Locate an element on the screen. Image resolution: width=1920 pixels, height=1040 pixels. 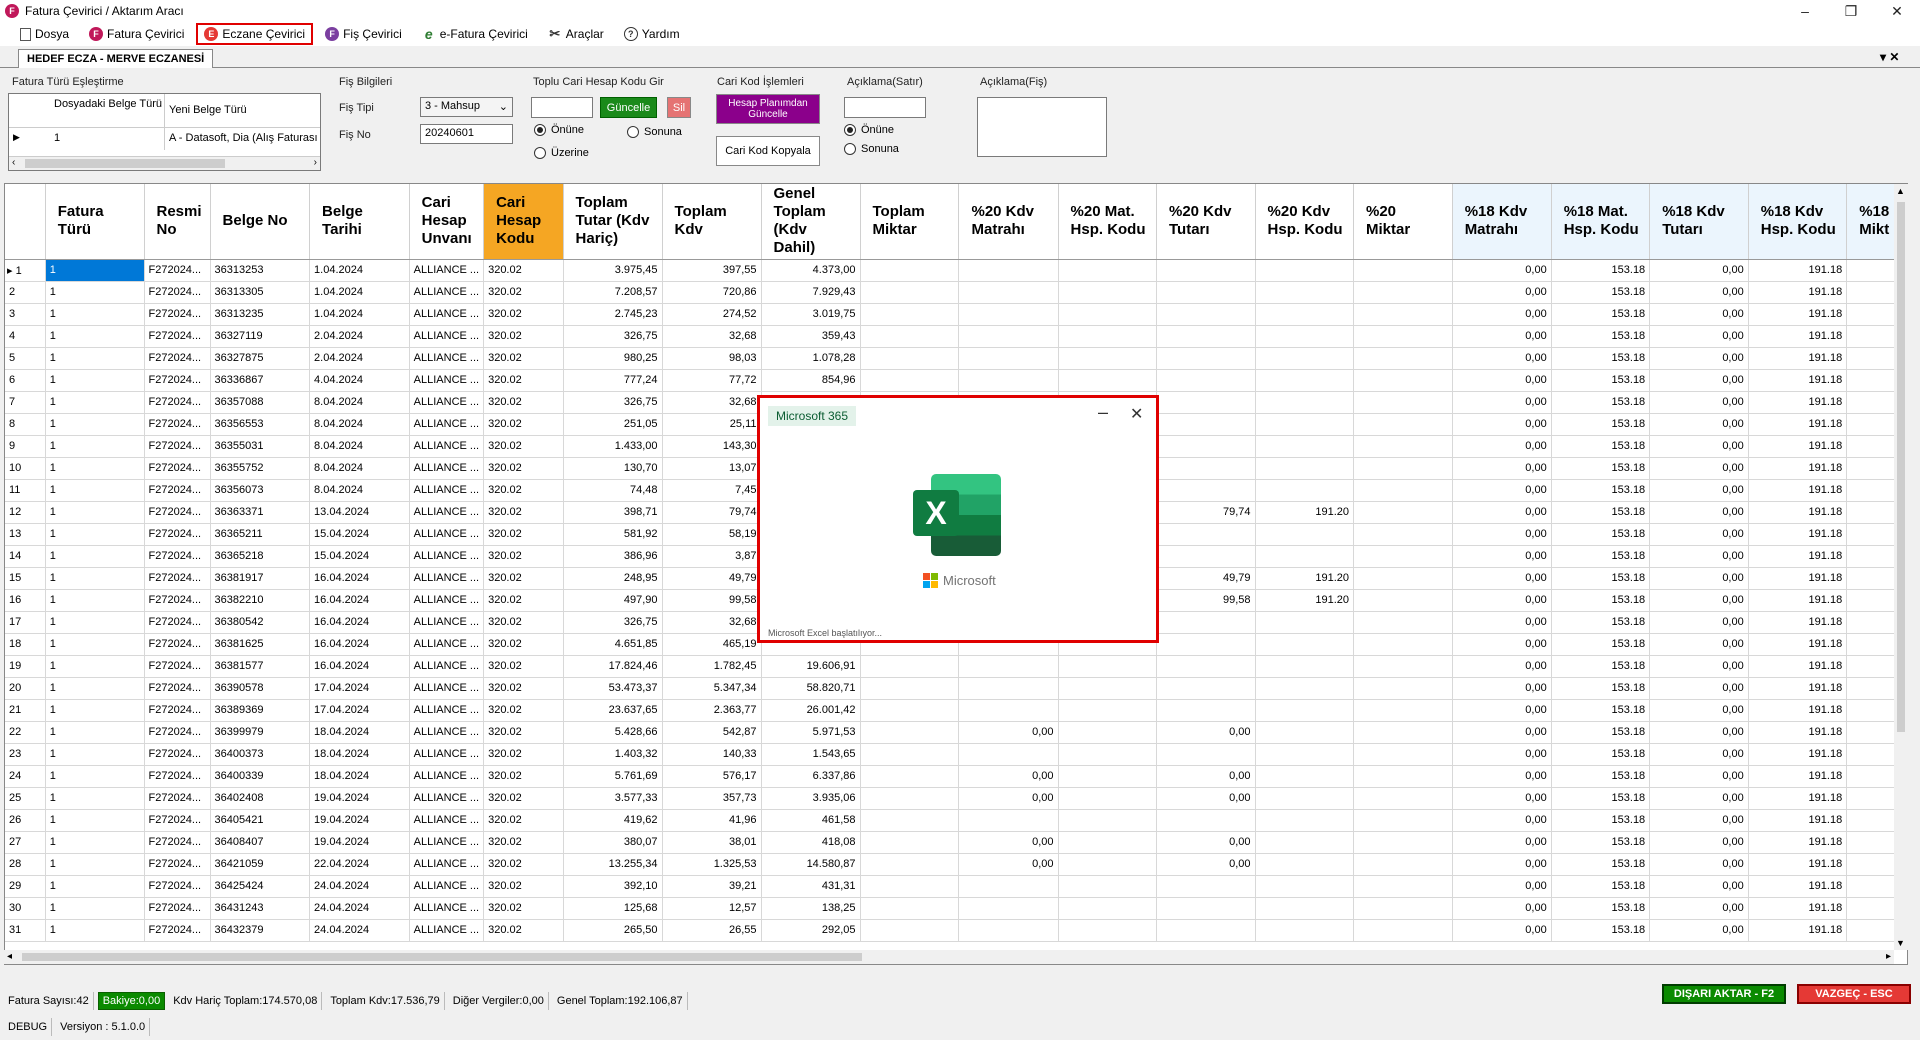
table-cell: 36313235 is located at coordinates (260, 314).